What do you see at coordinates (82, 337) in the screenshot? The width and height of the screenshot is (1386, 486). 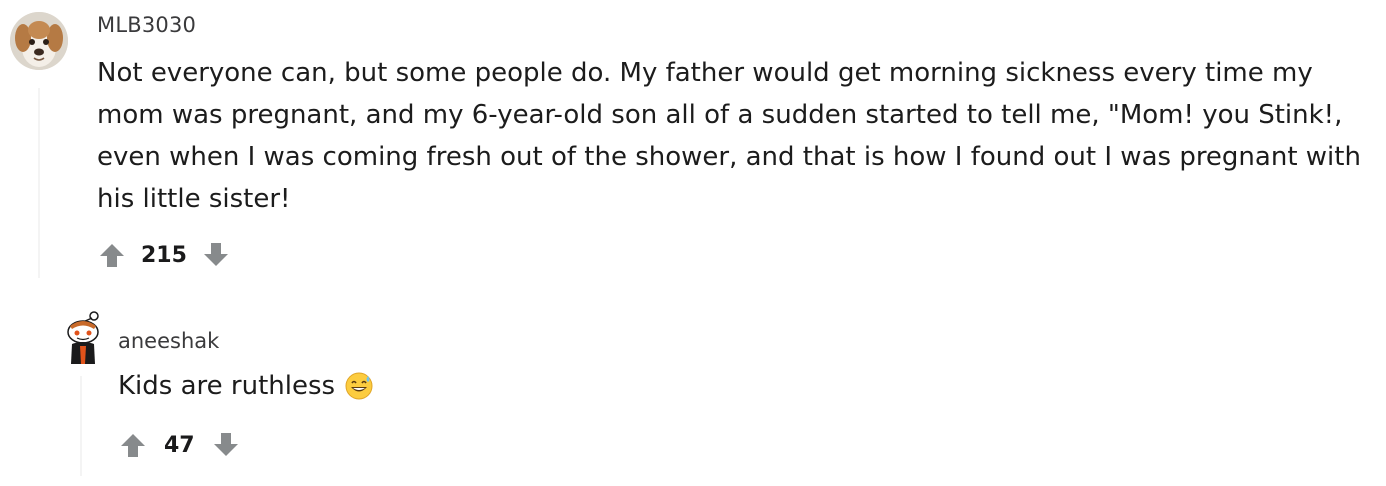 I see `snoo-avatar-icon` at bounding box center [82, 337].